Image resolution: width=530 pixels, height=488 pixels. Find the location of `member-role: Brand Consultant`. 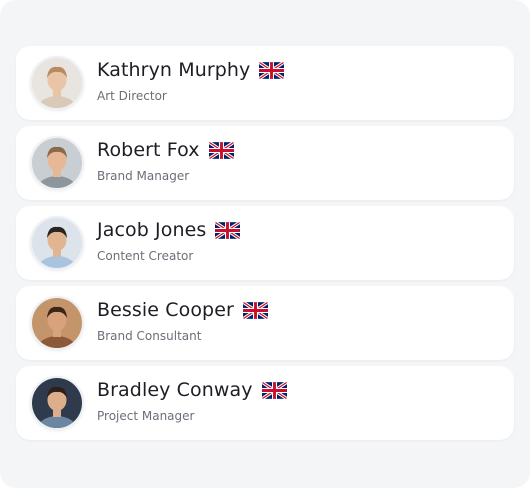

member-role: Brand Consultant is located at coordinates (149, 336).